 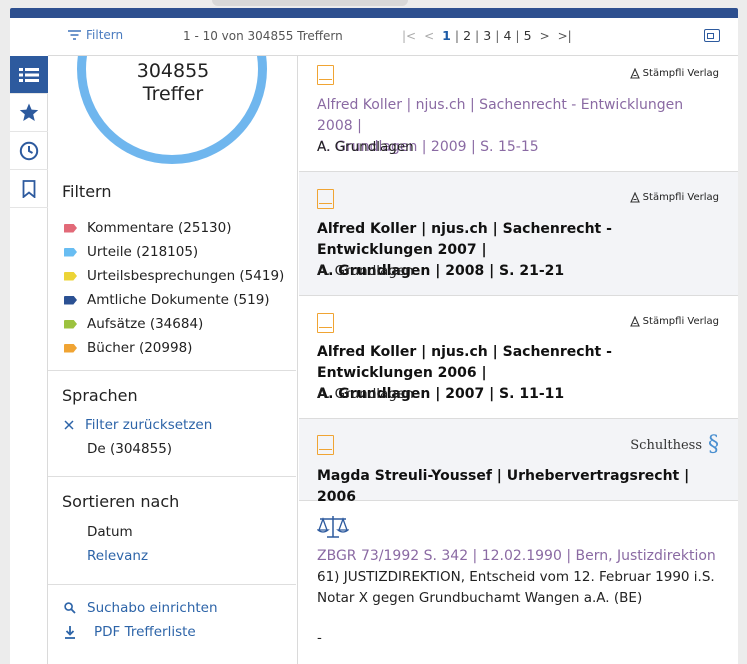 I want to click on expand-view-icon, so click(x=712, y=35).